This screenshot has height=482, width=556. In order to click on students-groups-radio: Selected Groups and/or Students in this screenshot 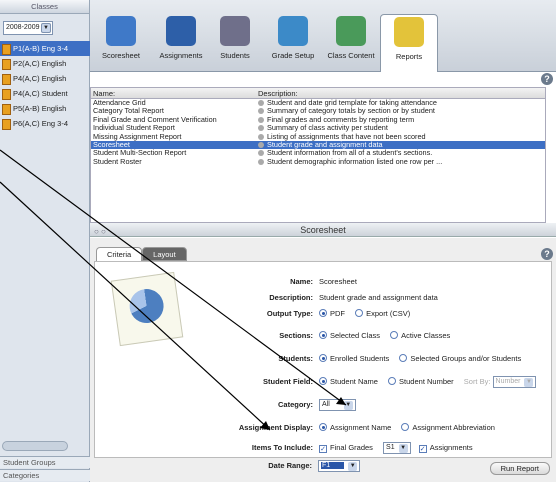, I will do `click(460, 358)`.